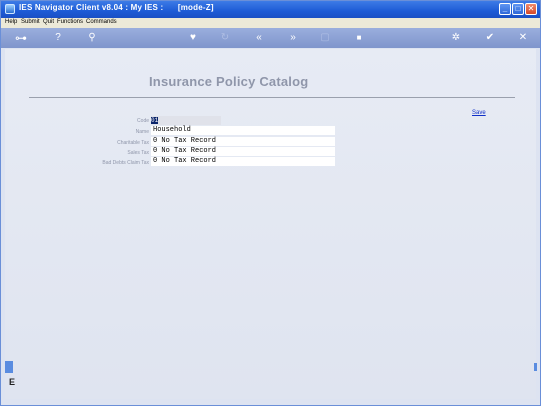 The height and width of the screenshot is (406, 541). What do you see at coordinates (9, 367) in the screenshot?
I see `side-tab` at bounding box center [9, 367].